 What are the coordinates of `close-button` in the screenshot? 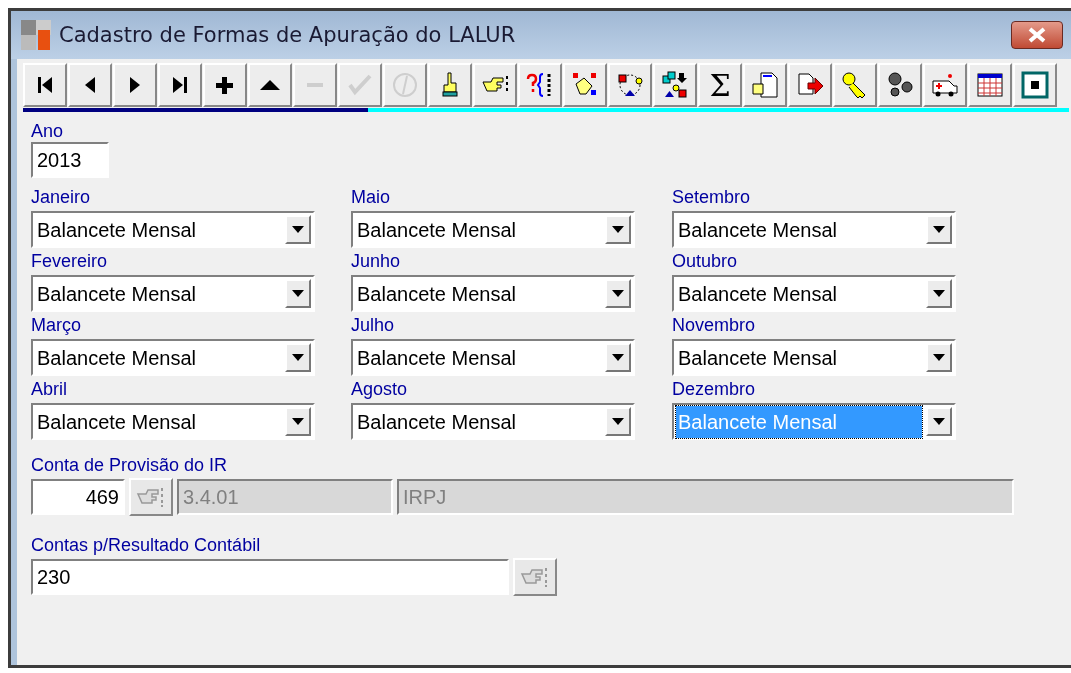 It's located at (1037, 35).